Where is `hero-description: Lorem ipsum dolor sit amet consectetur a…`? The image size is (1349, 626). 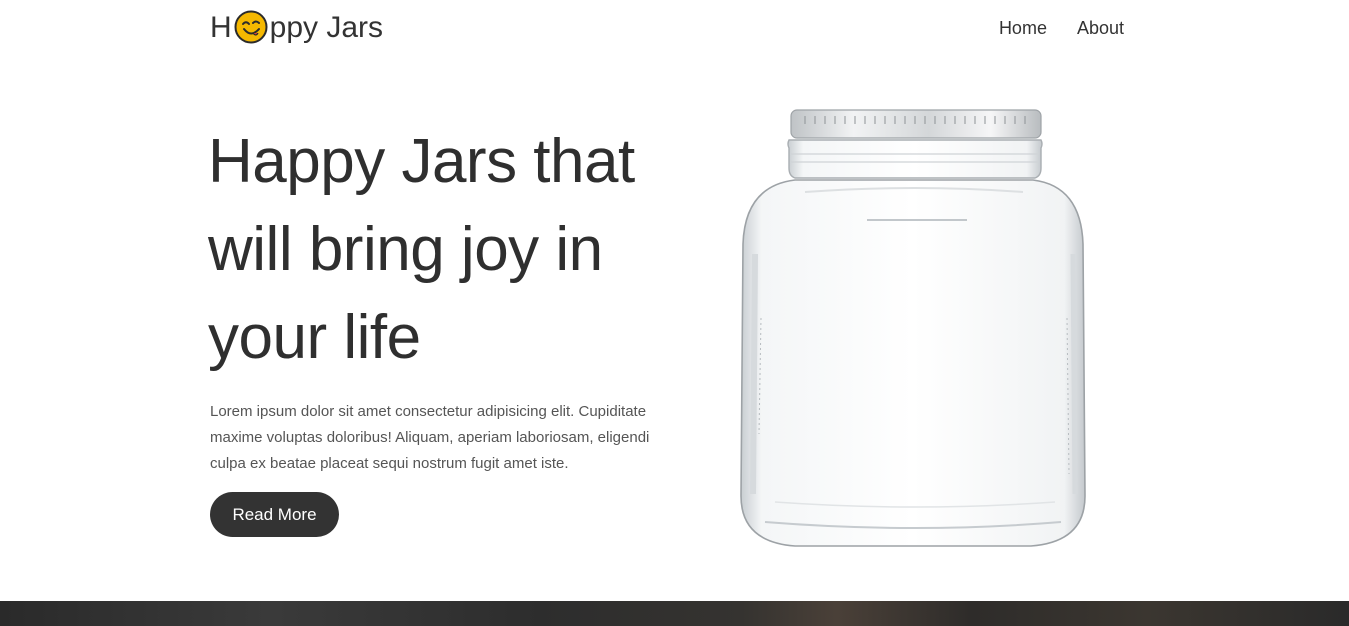
hero-description: Lorem ipsum dolor sit amet consectetur a… is located at coordinates (430, 437).